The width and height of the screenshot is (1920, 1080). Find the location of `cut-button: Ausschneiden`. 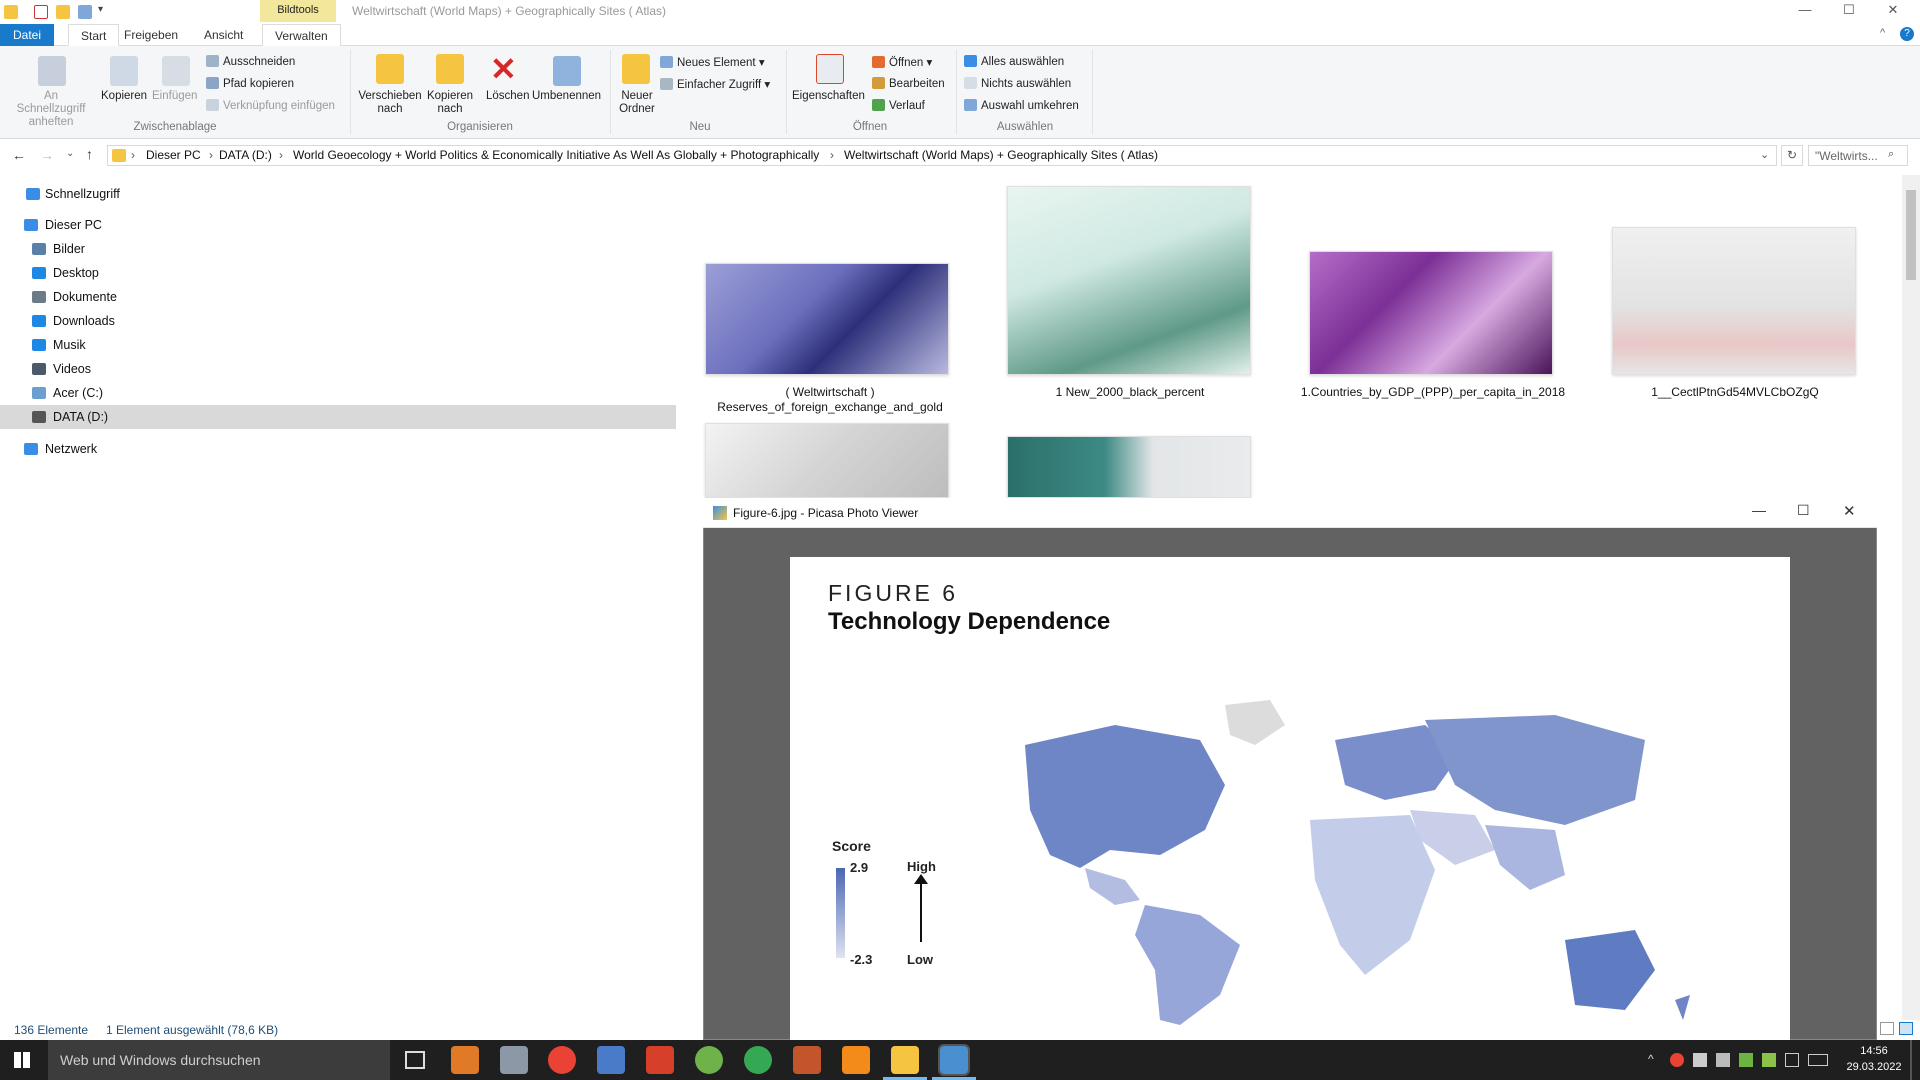

cut-button: Ausschneiden is located at coordinates (250, 61).